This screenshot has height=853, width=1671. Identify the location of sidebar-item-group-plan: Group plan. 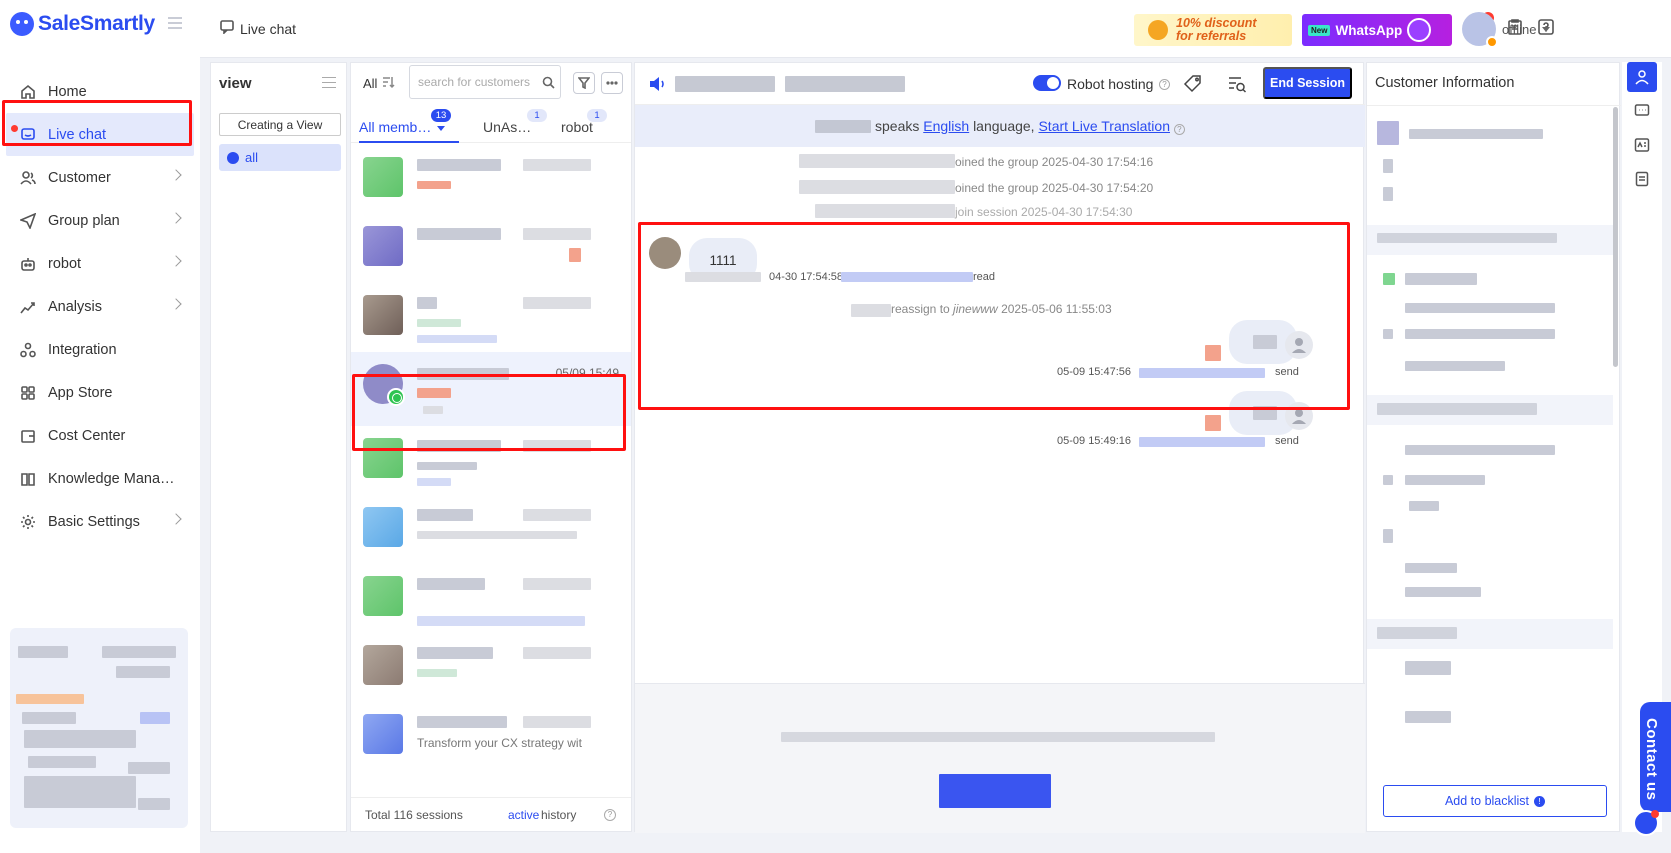
(100, 220).